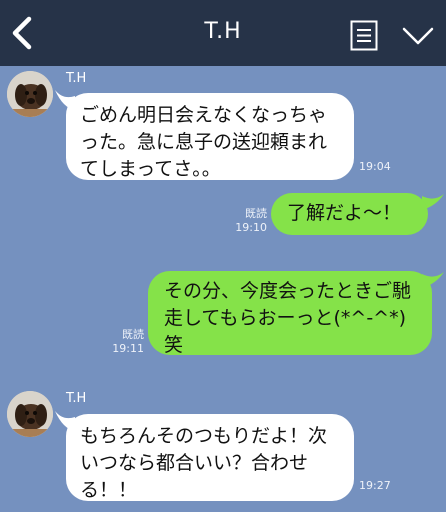 The height and width of the screenshot is (512, 446). Describe the element at coordinates (290, 313) in the screenshot. I see `message-bubble-outgoing: その分、今度会ったときご馳走してもらおーっと(*^-^*)笑` at that location.